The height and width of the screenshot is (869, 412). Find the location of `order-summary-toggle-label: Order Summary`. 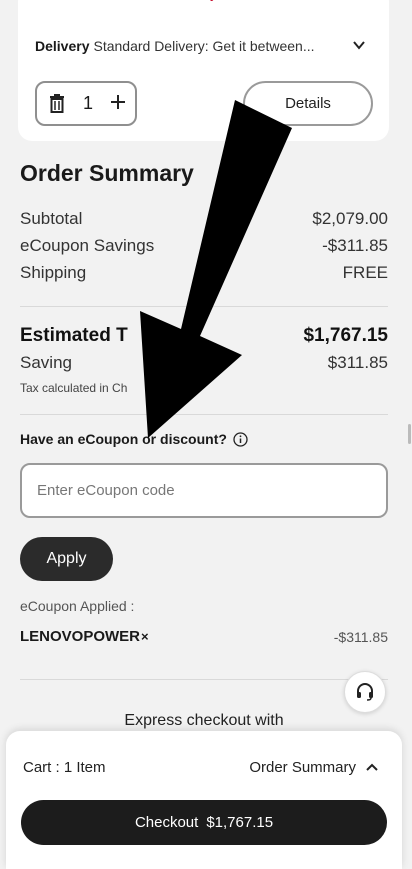

order-summary-toggle-label: Order Summary is located at coordinates (302, 767).